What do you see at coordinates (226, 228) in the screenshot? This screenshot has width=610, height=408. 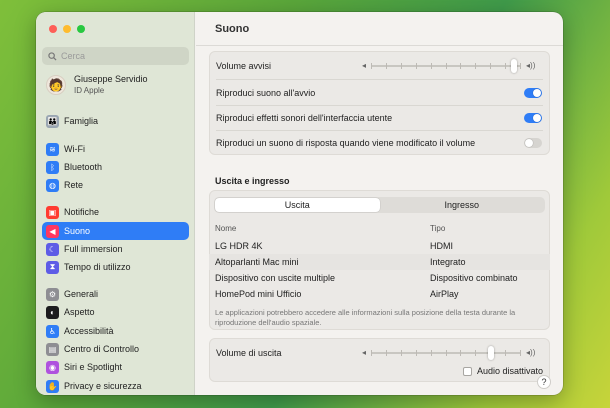 I see `column-header-name: Nome` at bounding box center [226, 228].